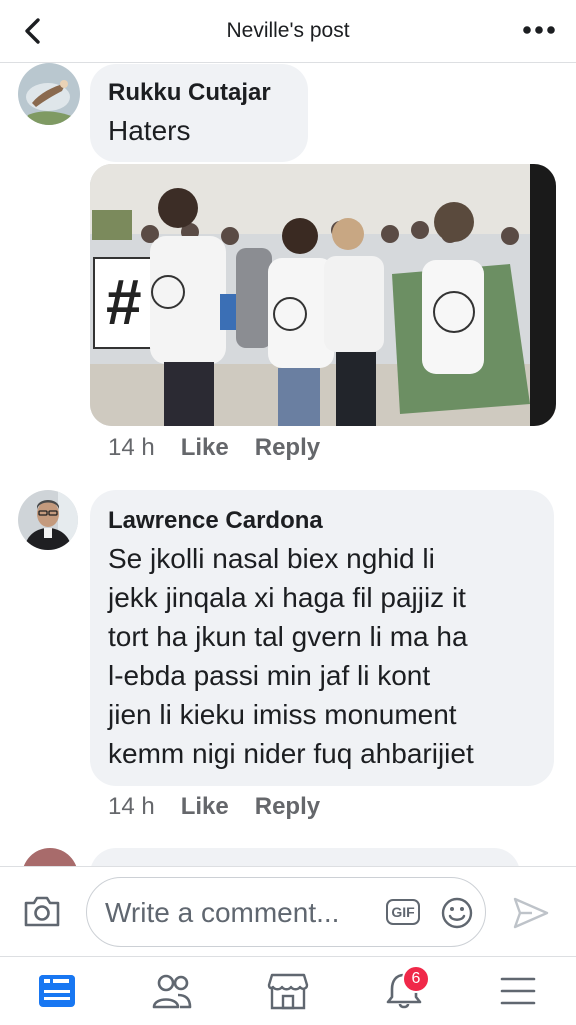  I want to click on notification-badge: 6, so click(416, 979).